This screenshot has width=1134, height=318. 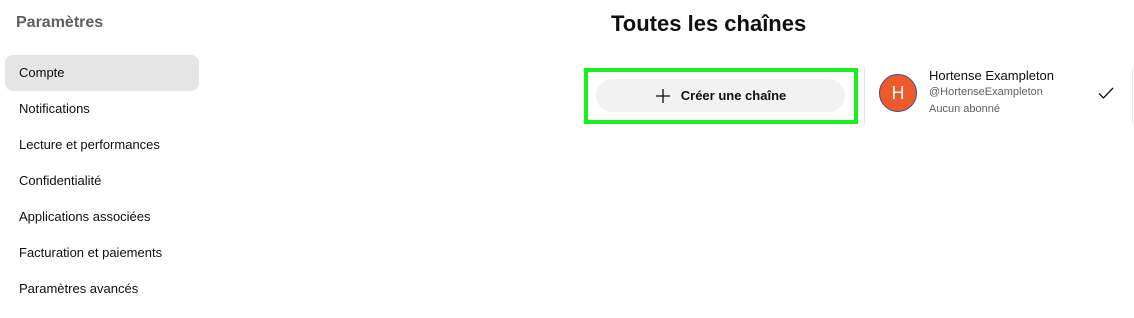 I want to click on create-channel-button: Créer une chaîne, so click(x=720, y=95).